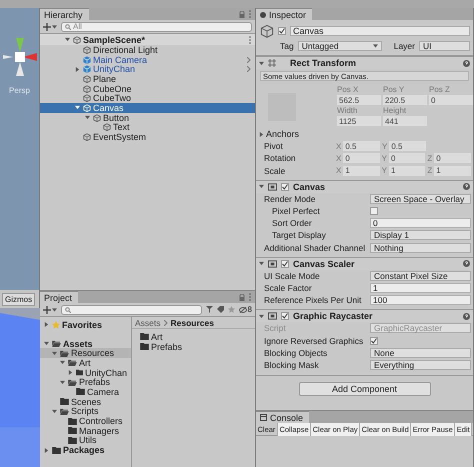 This screenshot has height=467, width=474. Describe the element at coordinates (147, 79) in the screenshot. I see `hierarchy-item: Plane` at that location.